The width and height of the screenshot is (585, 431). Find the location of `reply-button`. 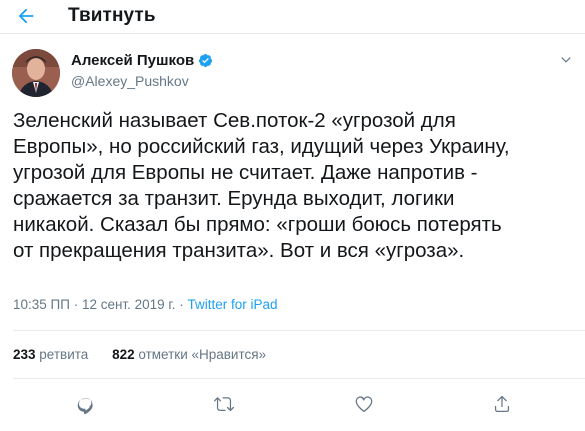

reply-button is located at coordinates (86, 404).